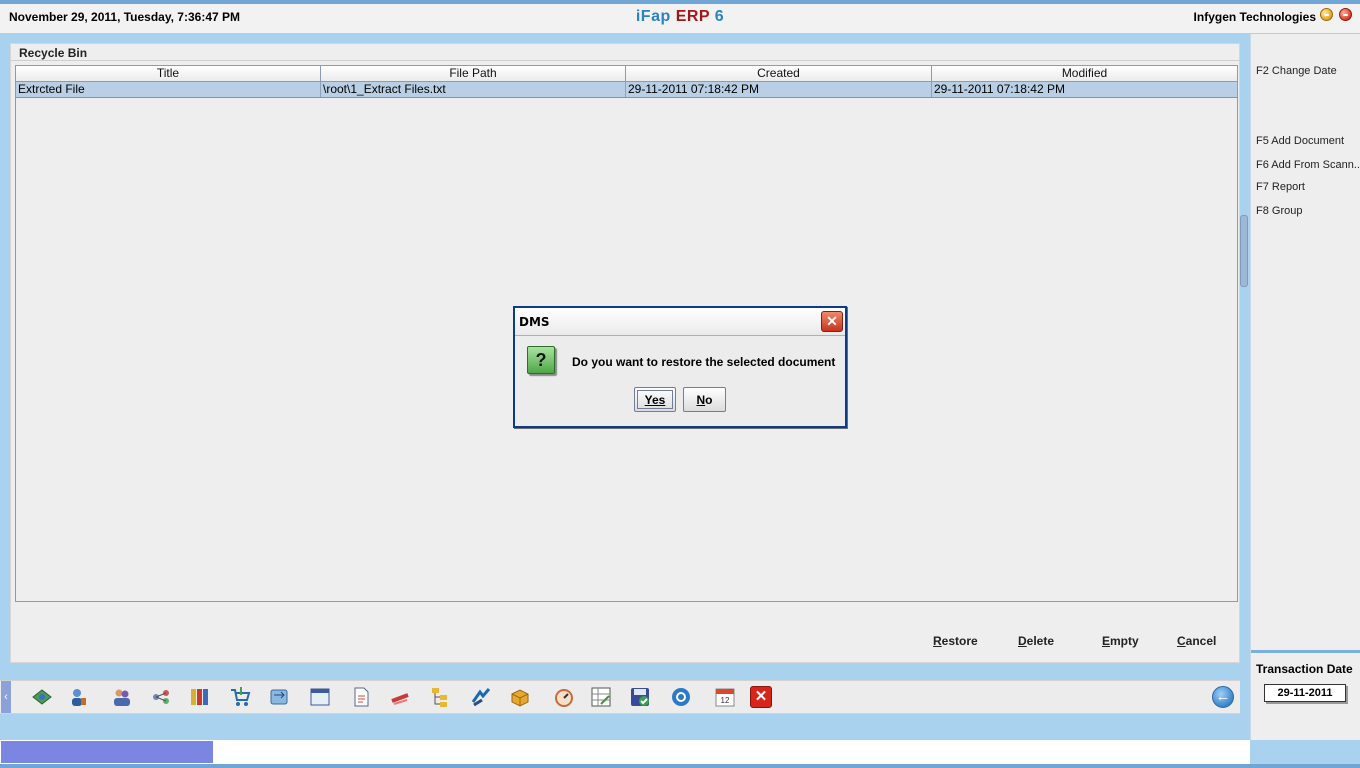 The width and height of the screenshot is (1360, 768). I want to click on dialog-titlebar: DMS ✕, so click(680, 322).